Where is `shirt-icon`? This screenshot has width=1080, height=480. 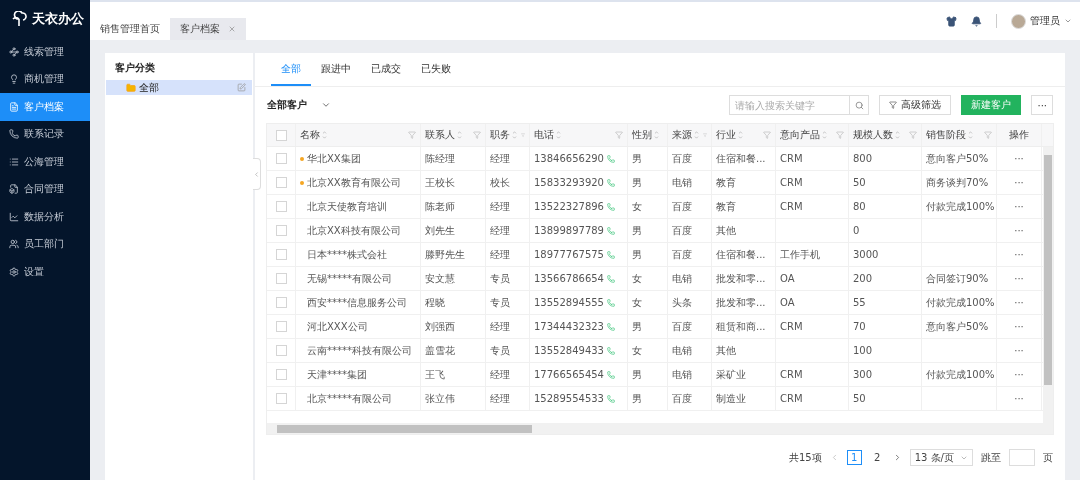
shirt-icon is located at coordinates (951, 21).